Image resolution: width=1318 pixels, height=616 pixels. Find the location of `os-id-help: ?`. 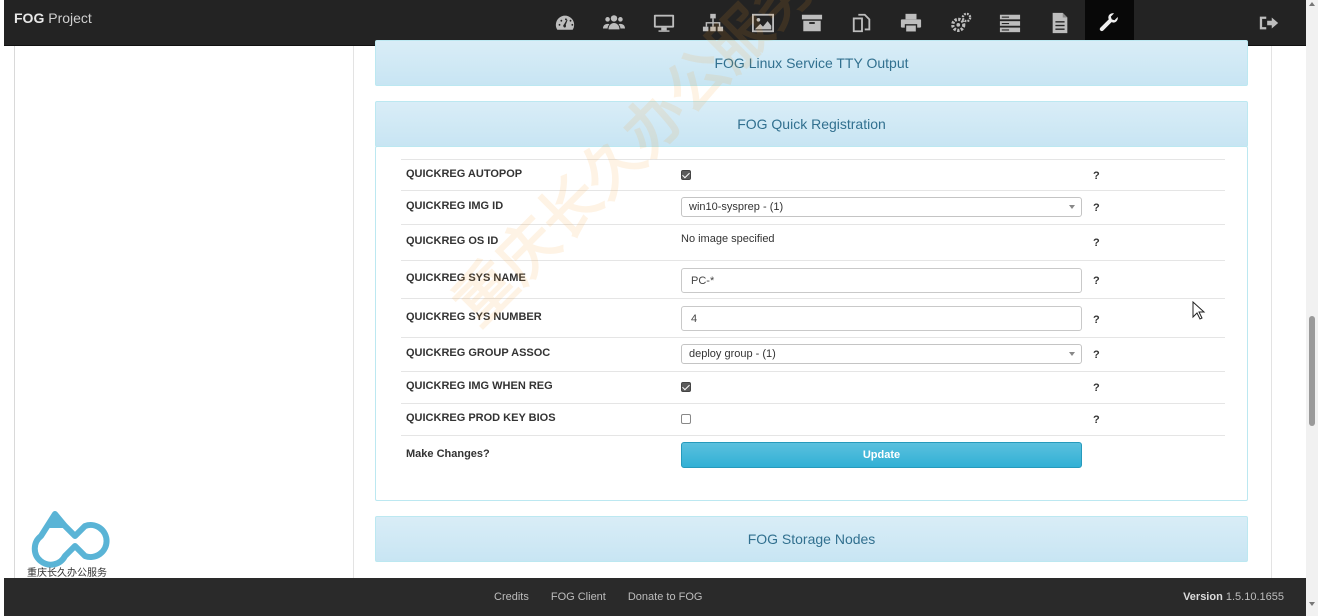

os-id-help: ? is located at coordinates (1096, 243).